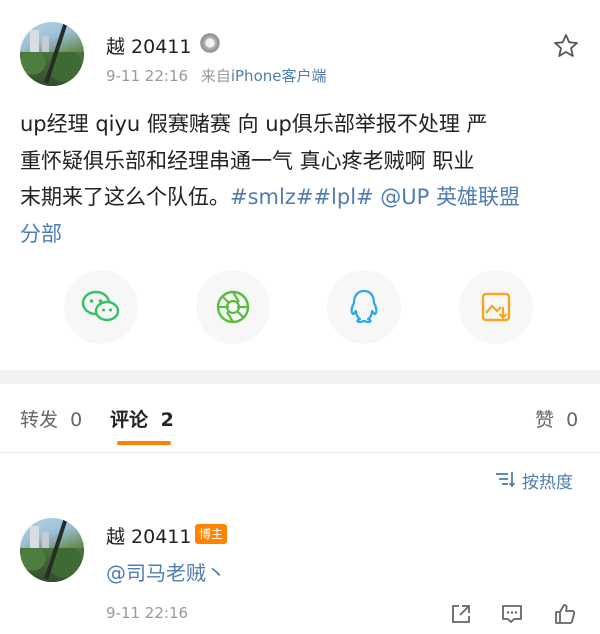 Image resolution: width=600 pixels, height=634 pixels. Describe the element at coordinates (254, 124) in the screenshot. I see `post-text-line: up经理 qiyu 假赛赌赛 向 up俱乐部举报不处理 严` at that location.